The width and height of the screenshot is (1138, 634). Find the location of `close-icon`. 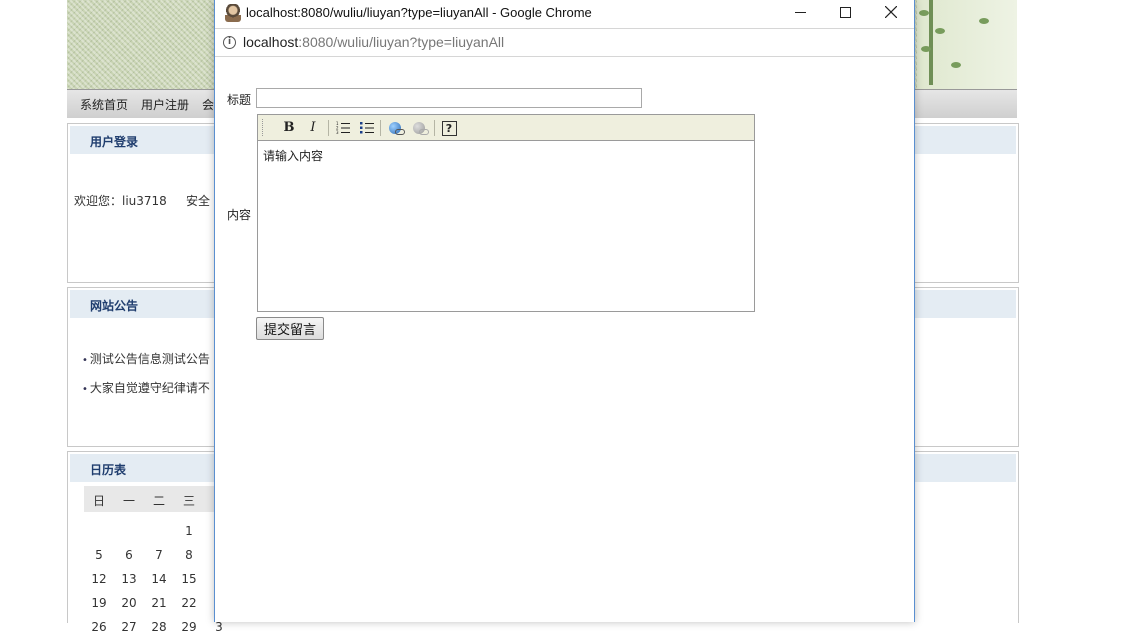

close-icon is located at coordinates (891, 12).